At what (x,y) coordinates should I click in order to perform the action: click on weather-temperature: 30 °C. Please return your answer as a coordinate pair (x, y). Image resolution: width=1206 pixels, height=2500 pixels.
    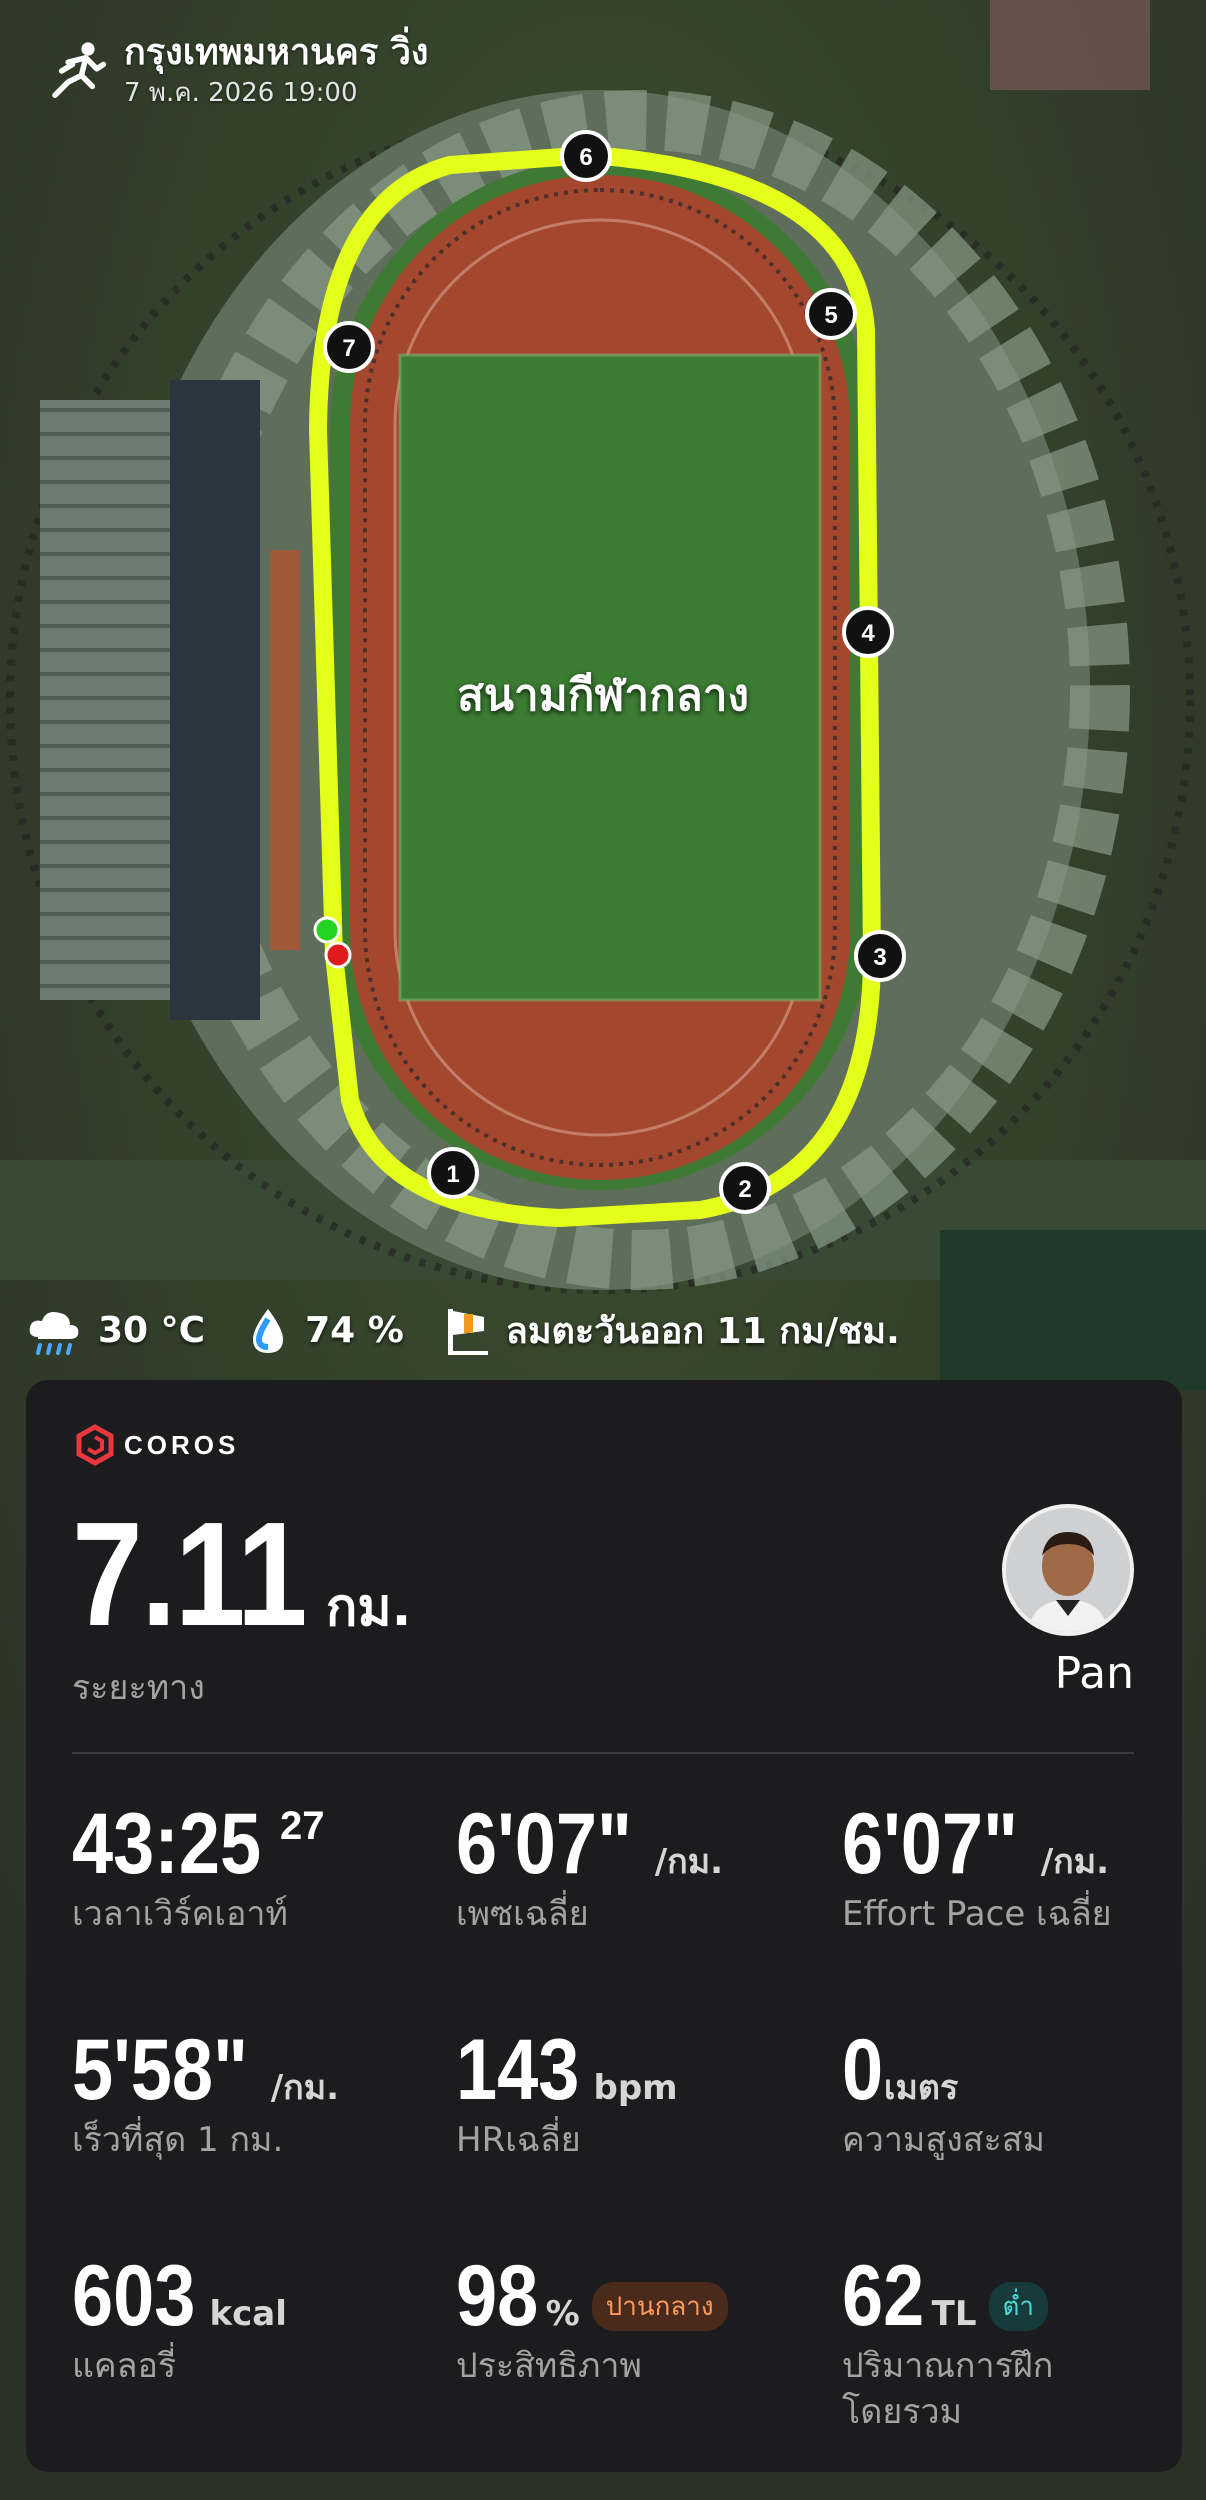
    Looking at the image, I should click on (114, 1331).